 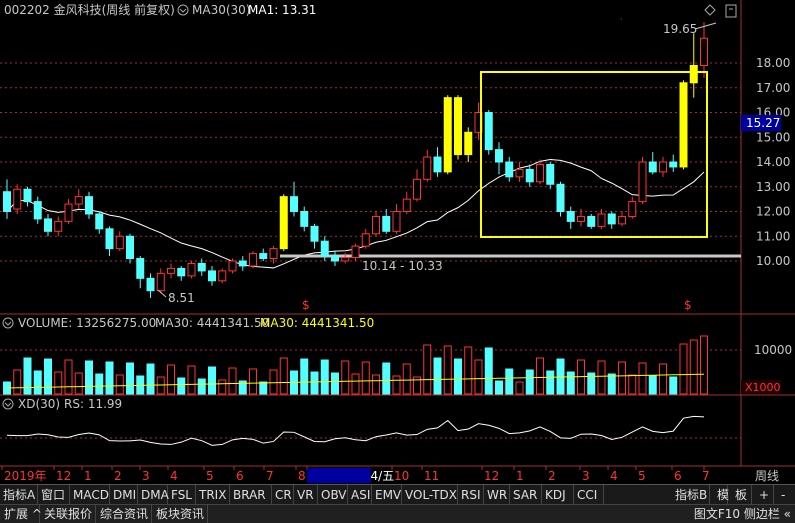 What do you see at coordinates (589, 495) in the screenshot?
I see `indicator-tab-18: CCI` at bounding box center [589, 495].